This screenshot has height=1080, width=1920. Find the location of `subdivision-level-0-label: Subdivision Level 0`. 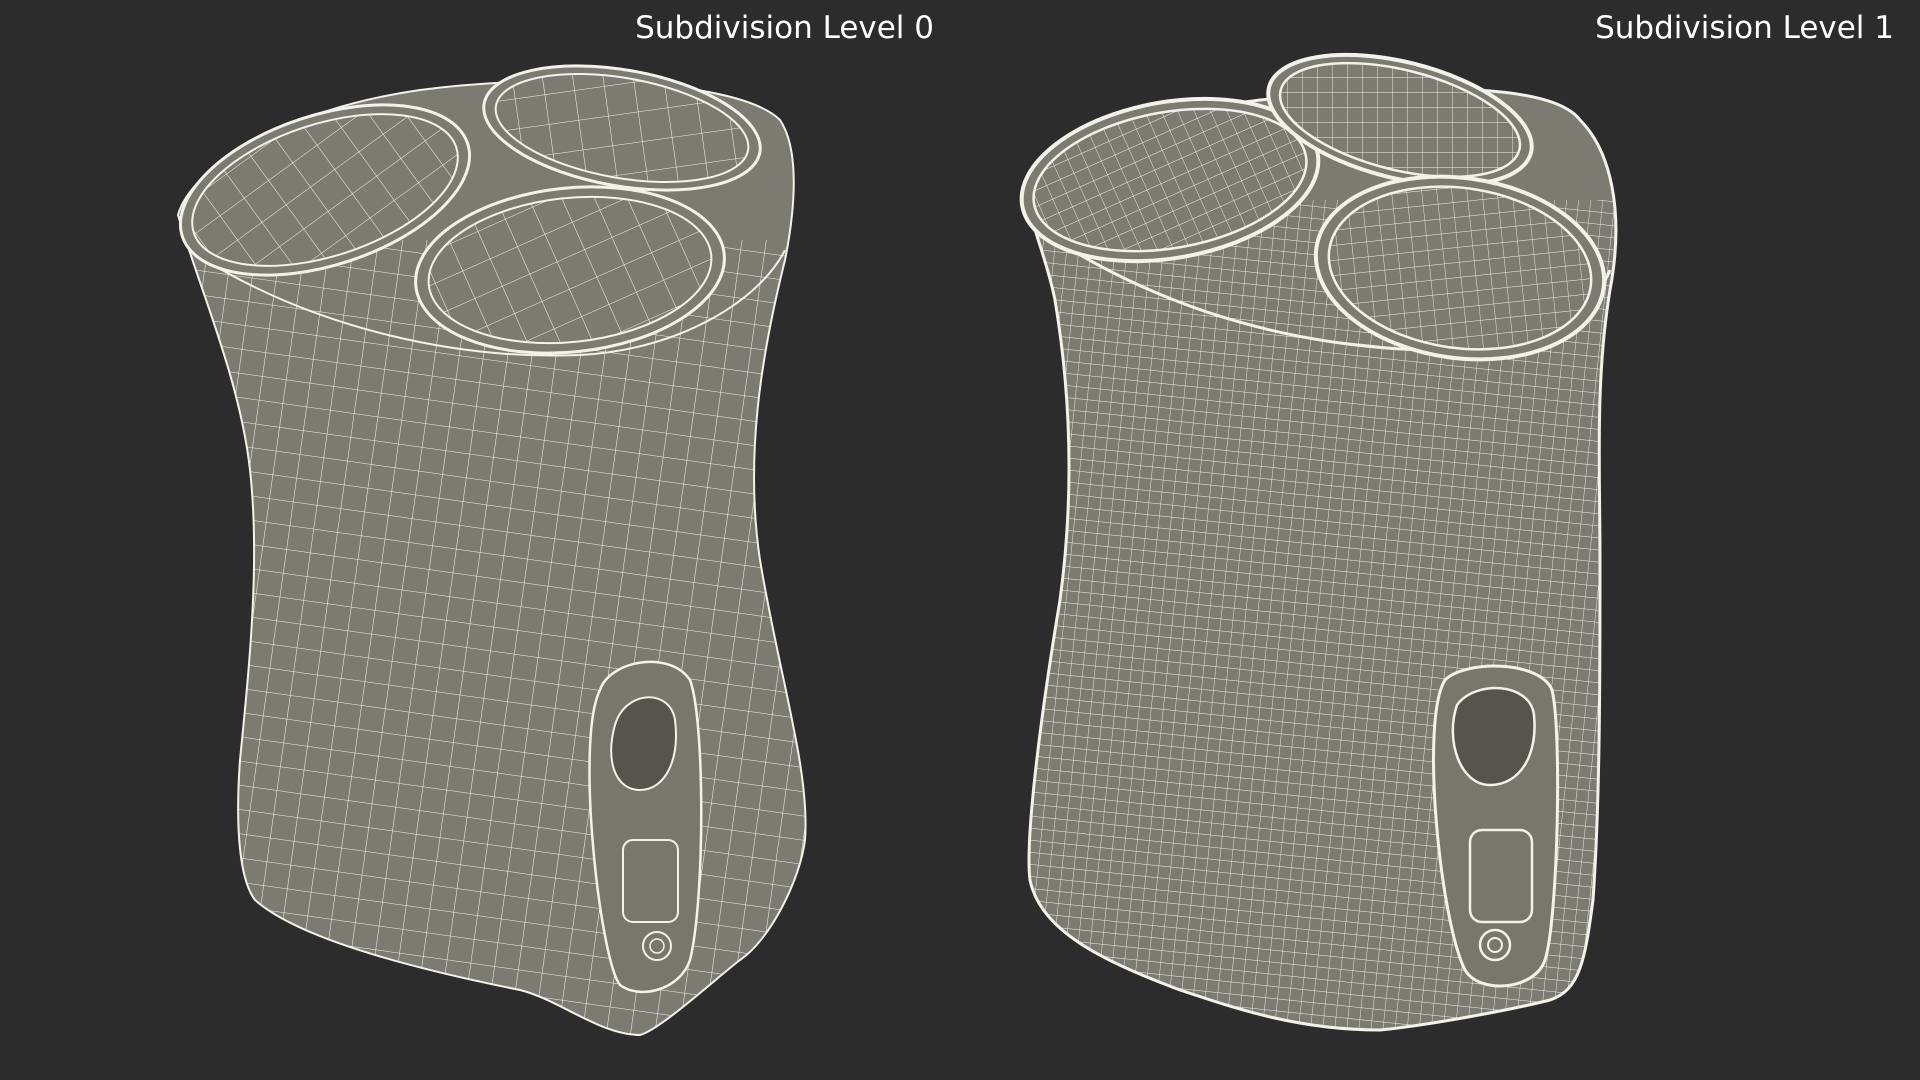

subdivision-level-0-label: Subdivision Level 0 is located at coordinates (784, 28).